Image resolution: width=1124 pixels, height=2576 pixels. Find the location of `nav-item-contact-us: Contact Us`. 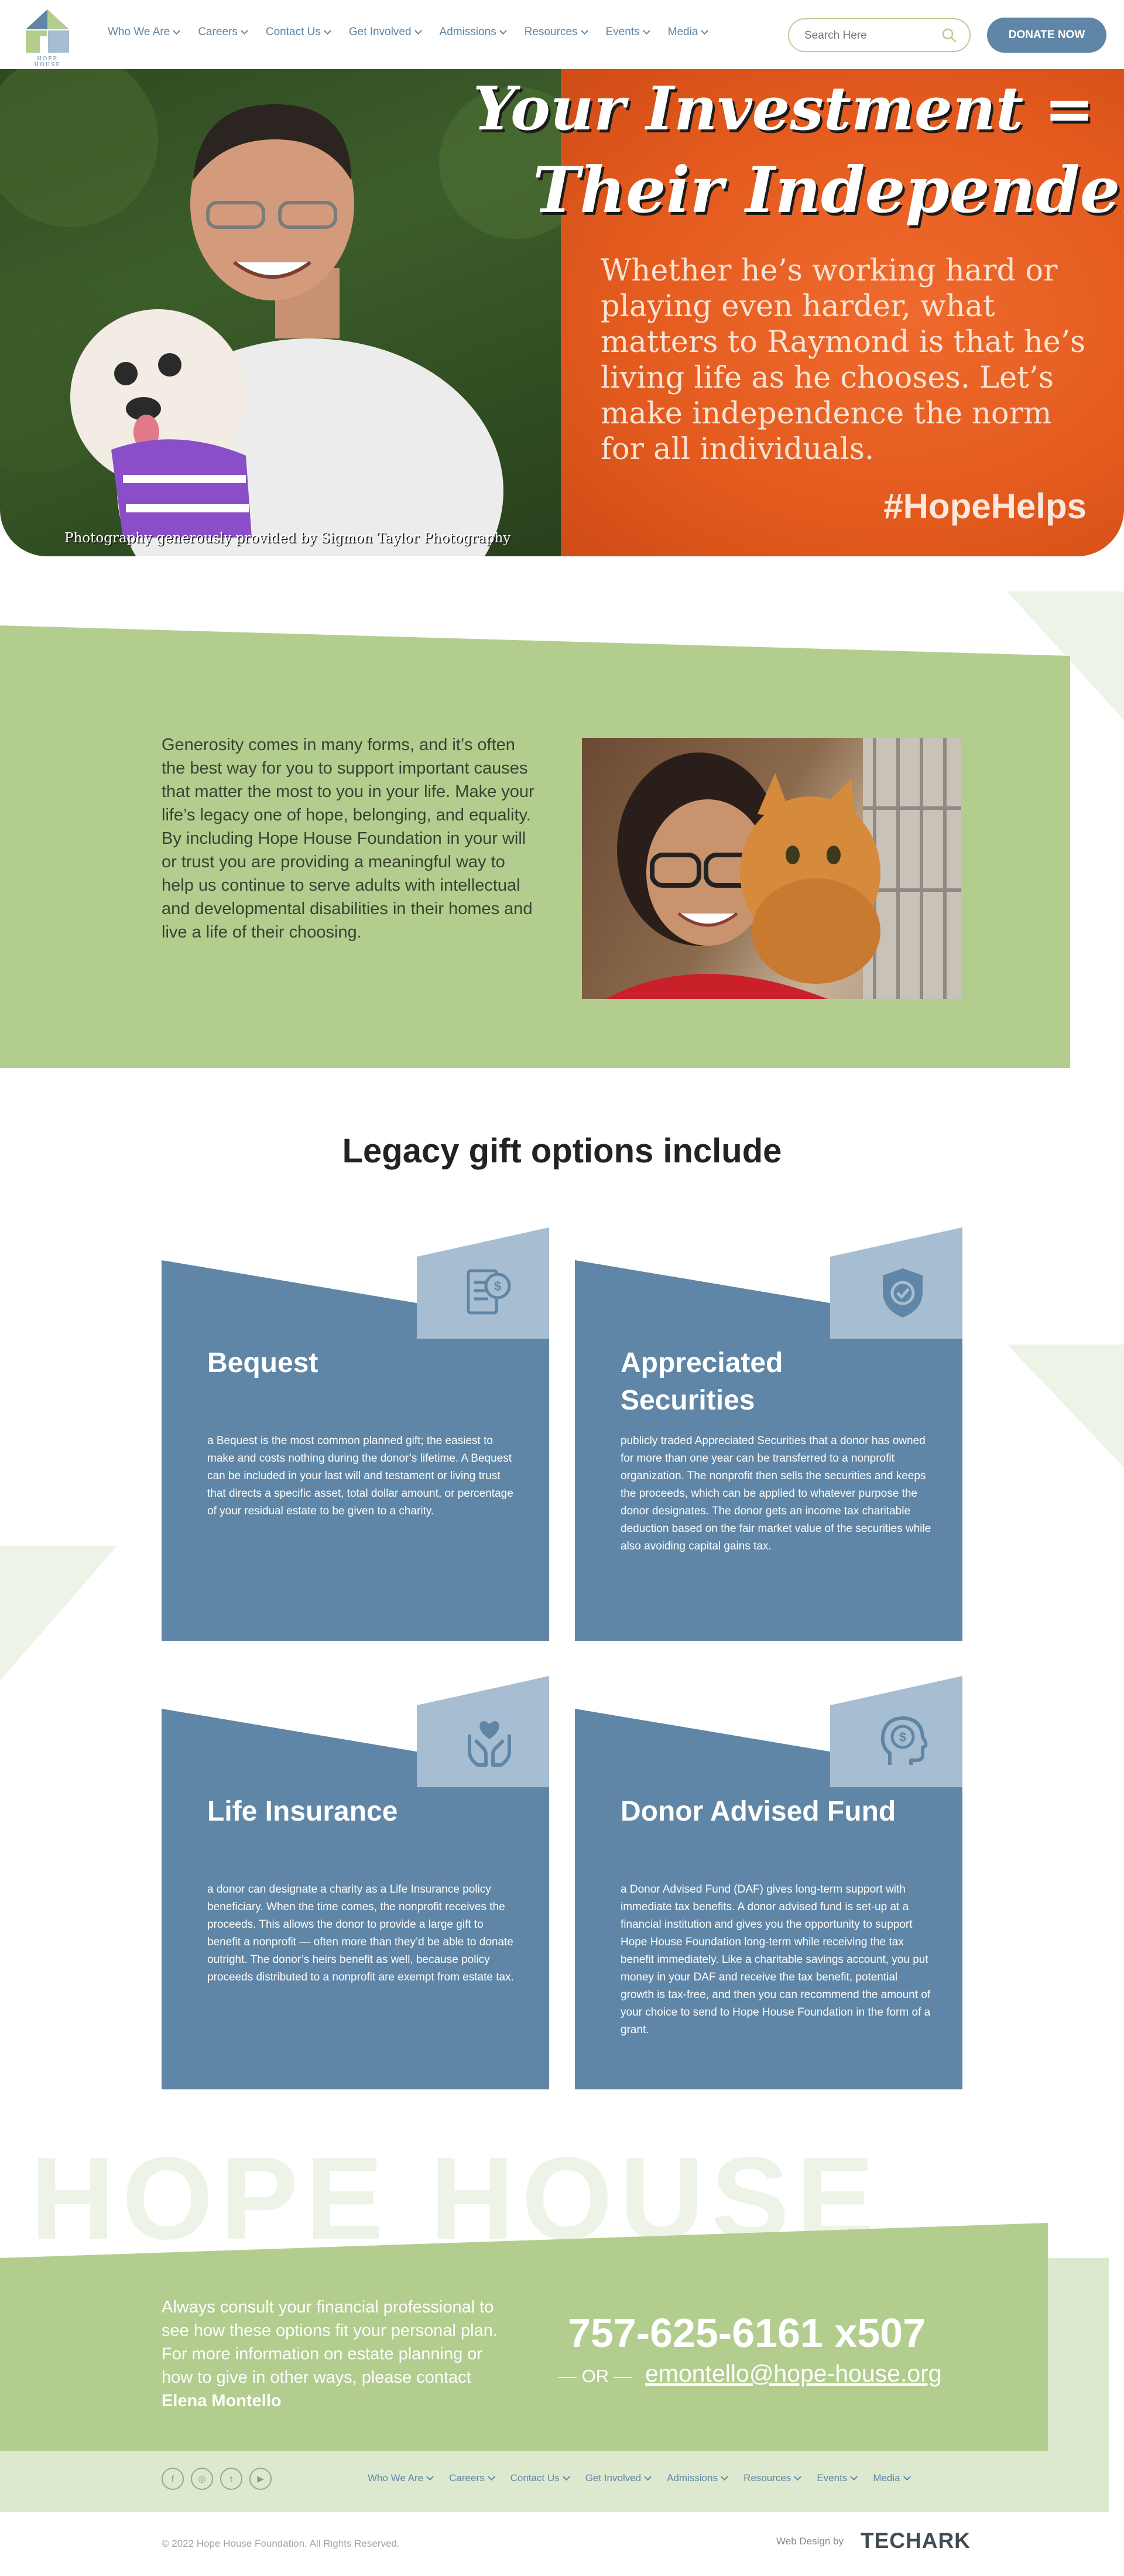

nav-item-contact-us: Contact Us is located at coordinates (298, 32).